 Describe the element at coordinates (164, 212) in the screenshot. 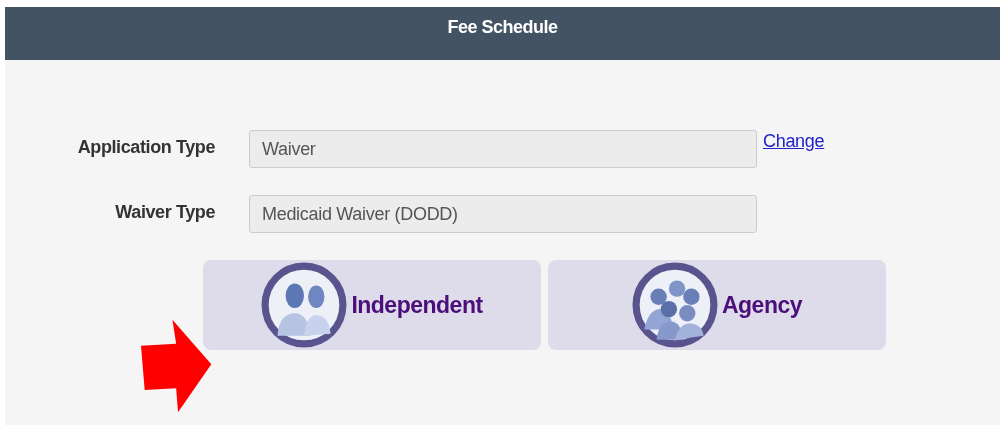

I see `field-label: Waiver Type` at that location.